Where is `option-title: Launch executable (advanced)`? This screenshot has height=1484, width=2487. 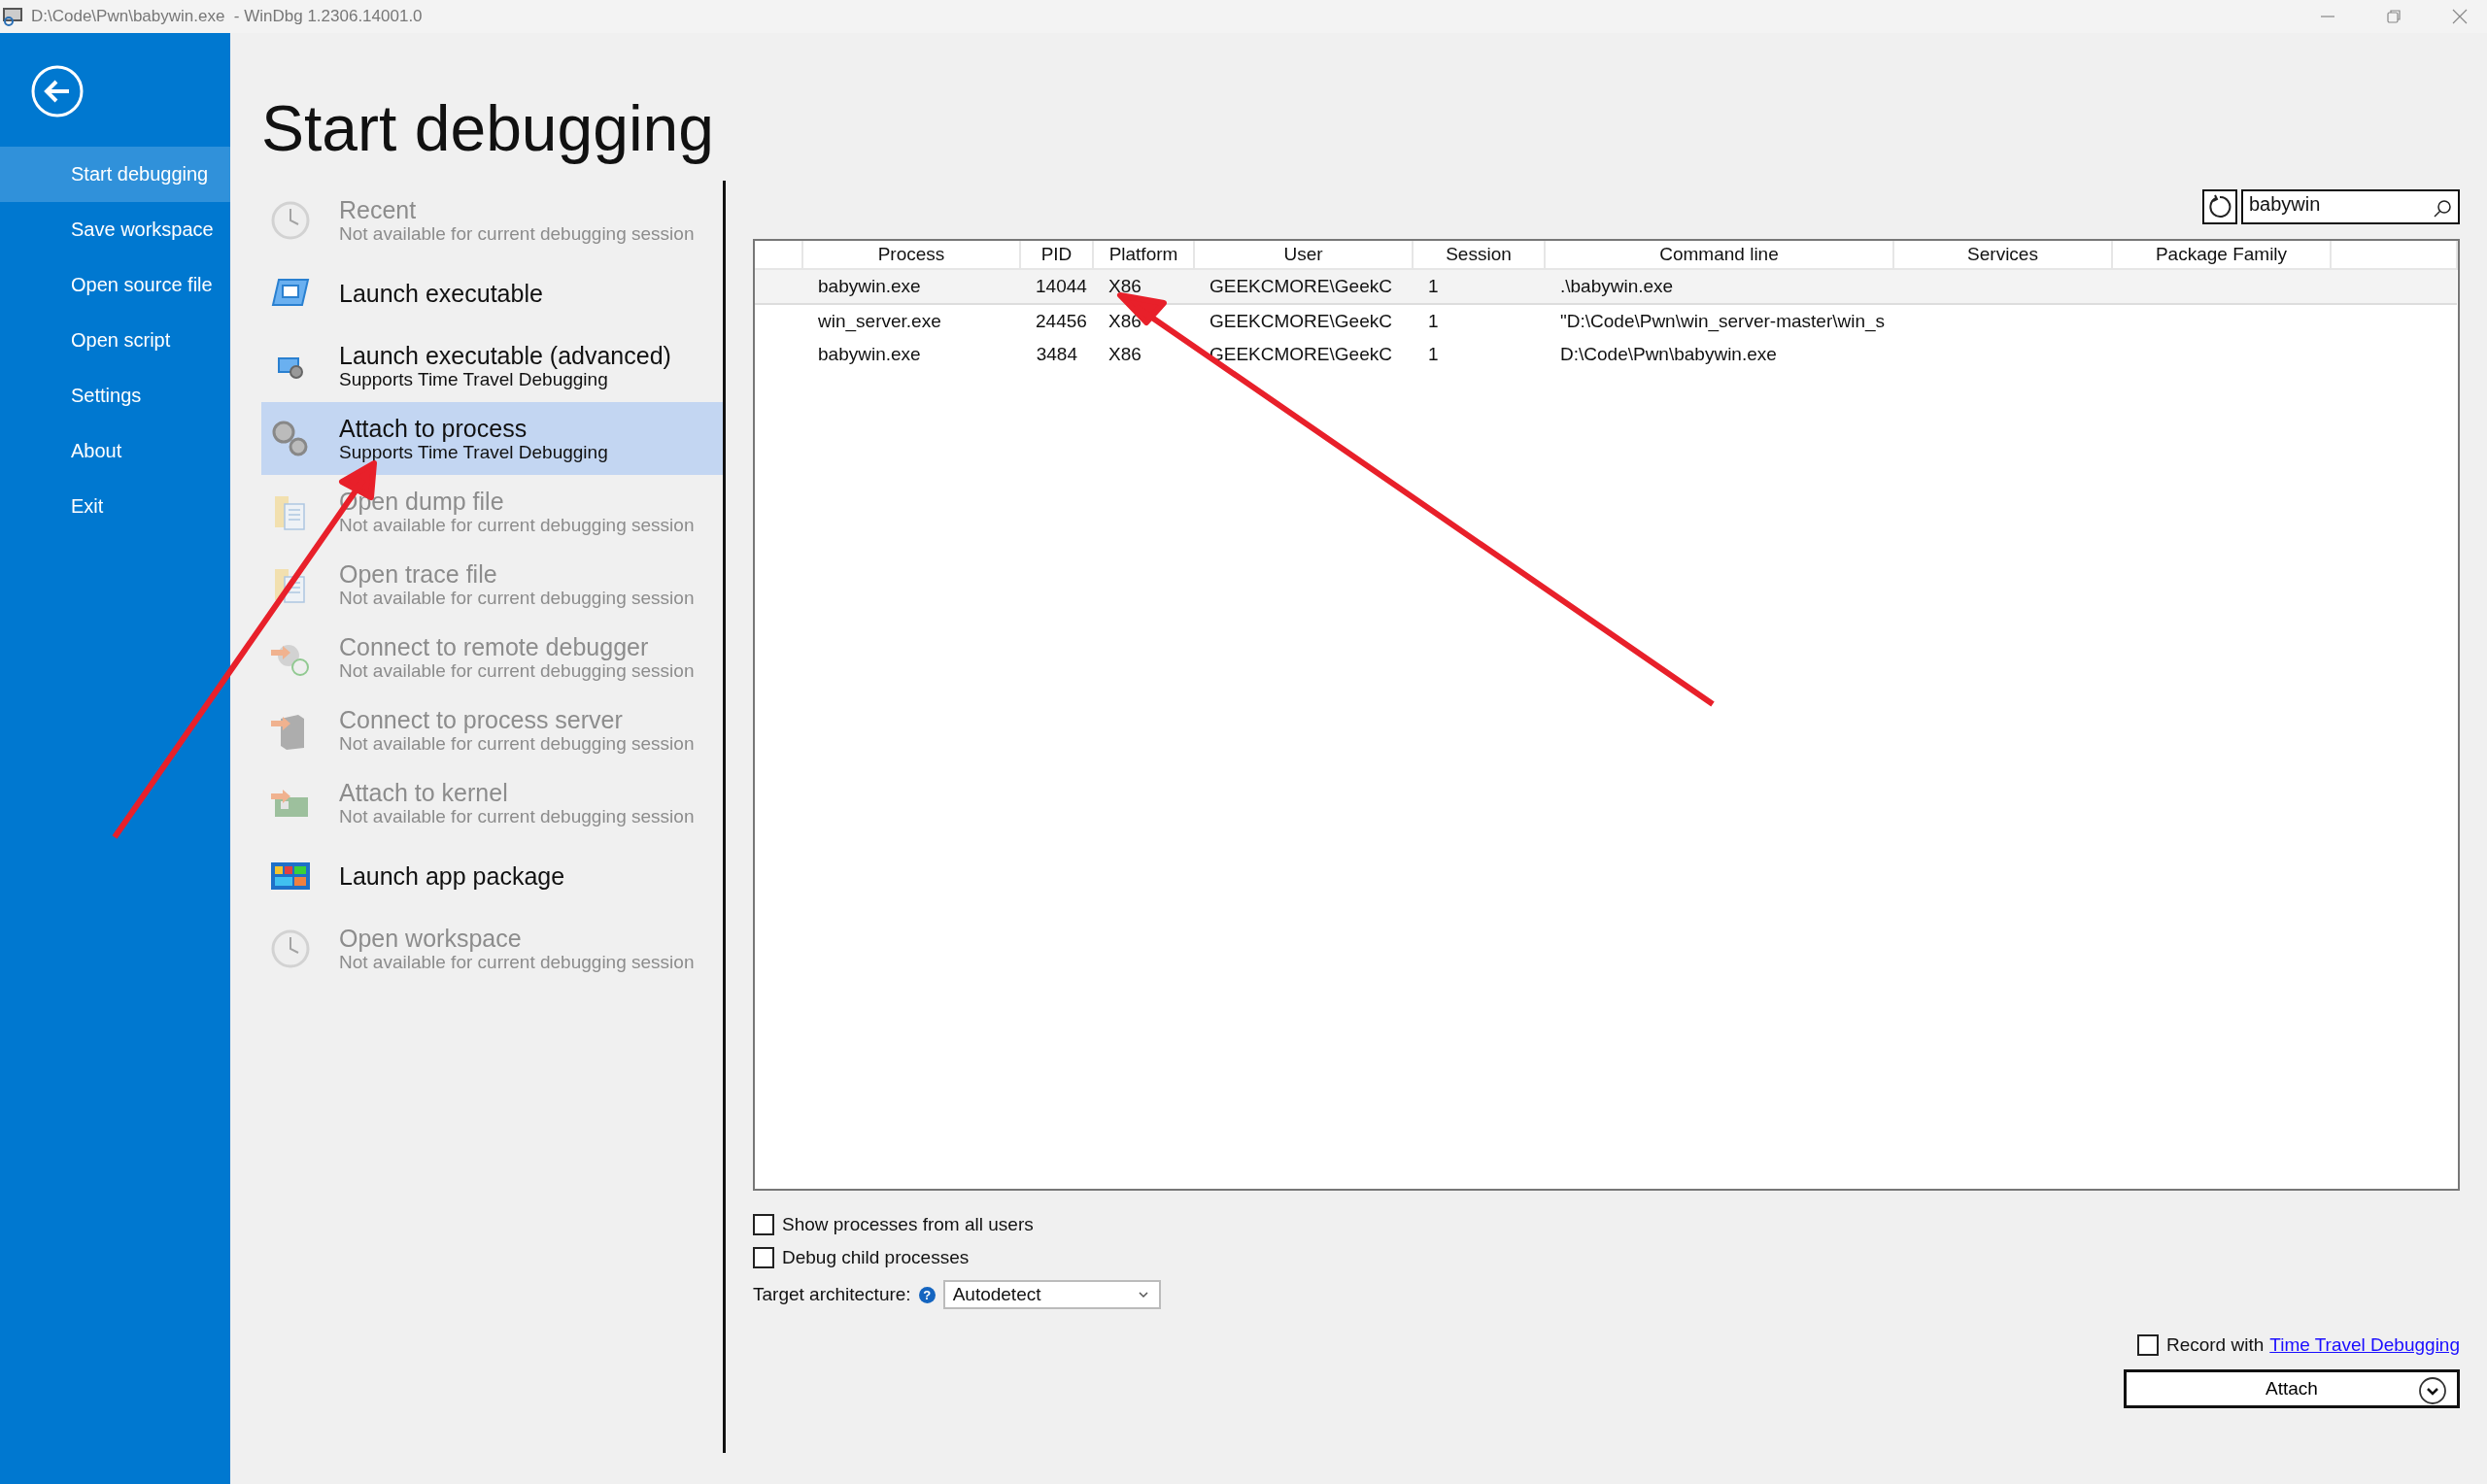
option-title: Launch executable (advanced) is located at coordinates (505, 355).